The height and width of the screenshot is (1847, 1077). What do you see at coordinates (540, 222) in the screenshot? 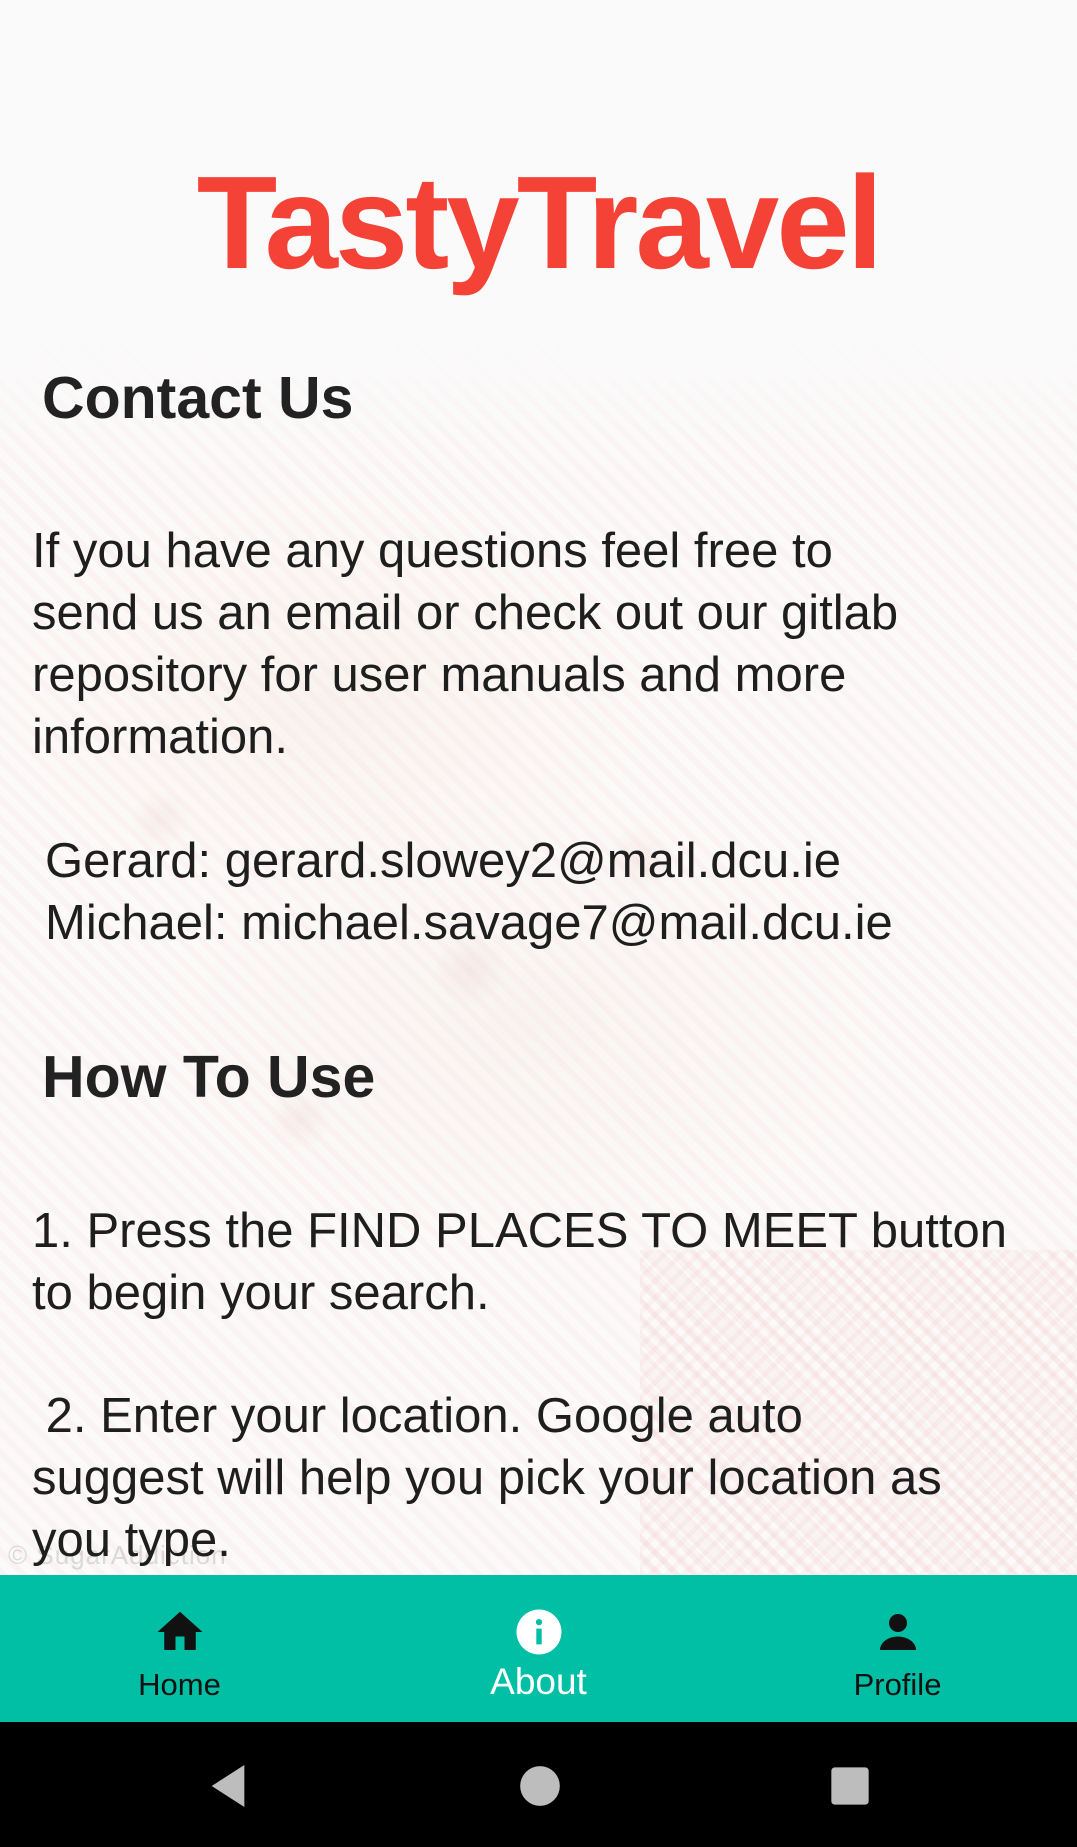
I see `app-title: TastyTravel` at bounding box center [540, 222].